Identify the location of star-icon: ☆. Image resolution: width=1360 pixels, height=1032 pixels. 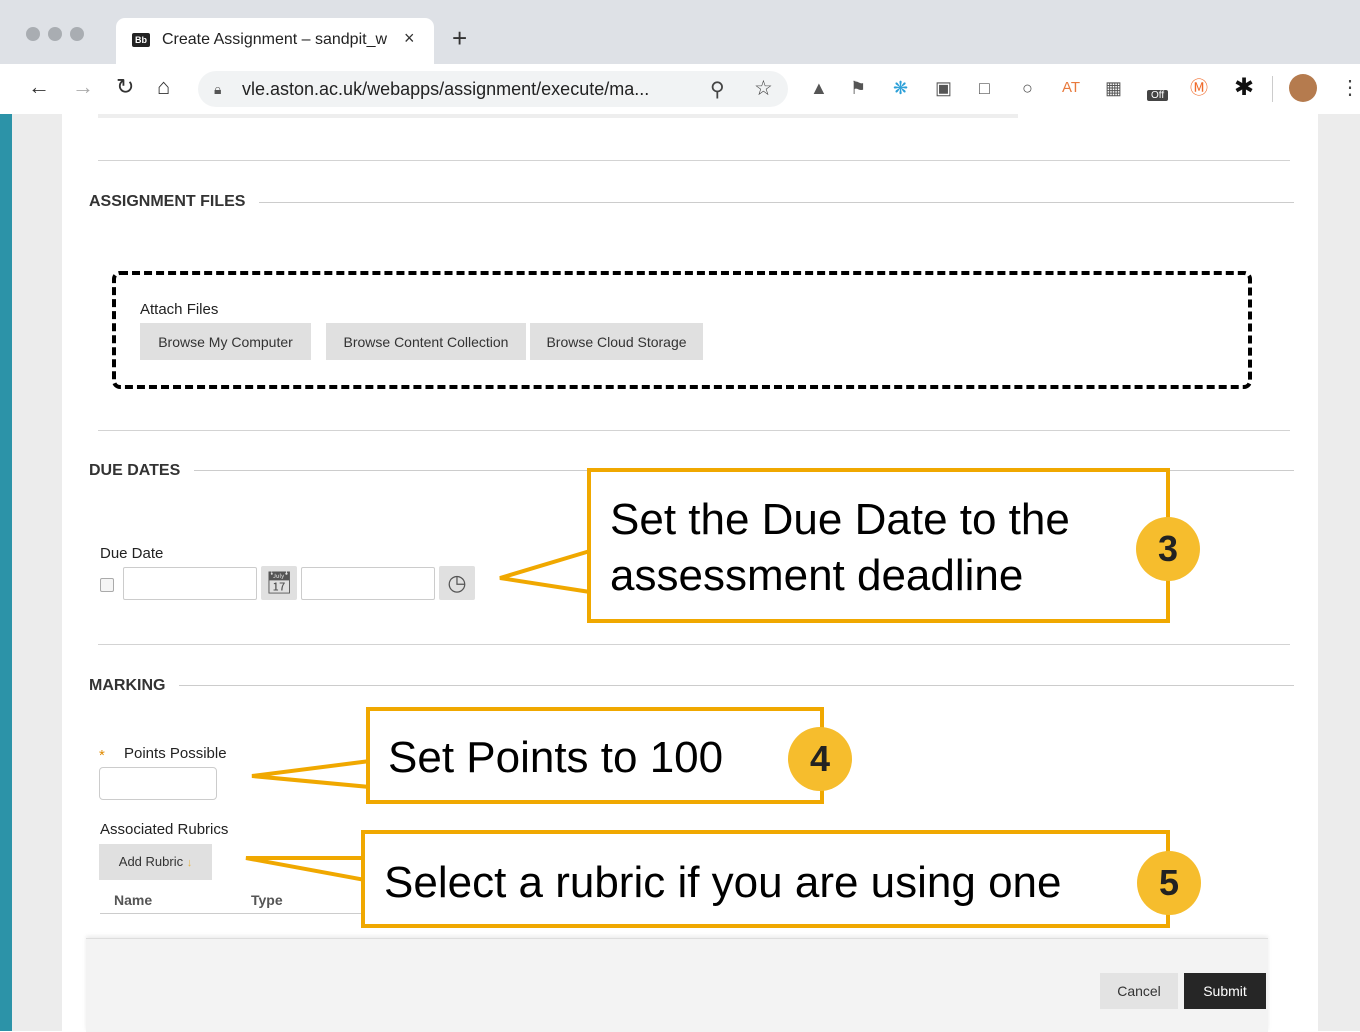
(763, 88).